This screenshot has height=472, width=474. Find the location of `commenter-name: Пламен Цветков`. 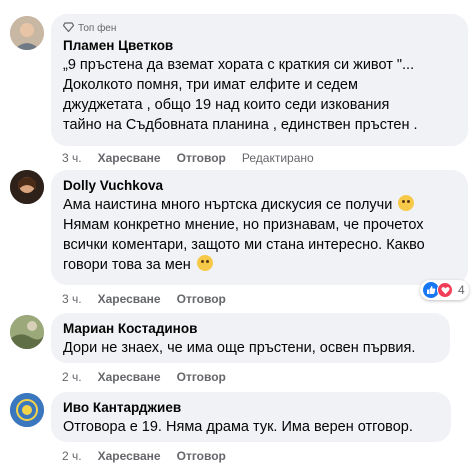

commenter-name: Пламен Цветков is located at coordinates (259, 45).